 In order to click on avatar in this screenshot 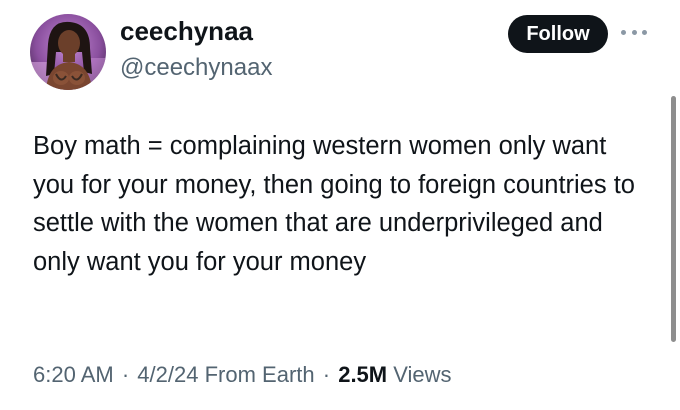, I will do `click(68, 52)`.